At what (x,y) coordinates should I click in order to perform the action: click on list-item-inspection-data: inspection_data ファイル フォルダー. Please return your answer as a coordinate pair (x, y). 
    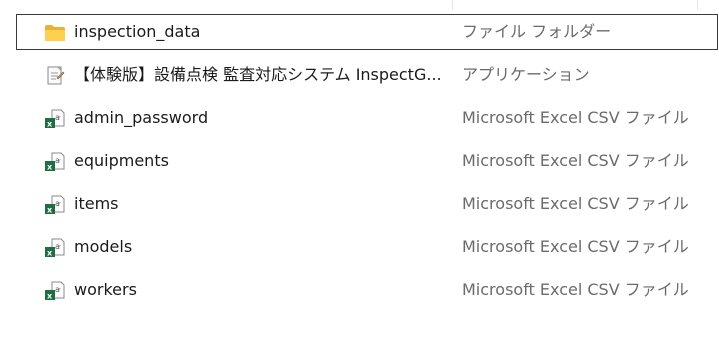
    Looking at the image, I should click on (367, 32).